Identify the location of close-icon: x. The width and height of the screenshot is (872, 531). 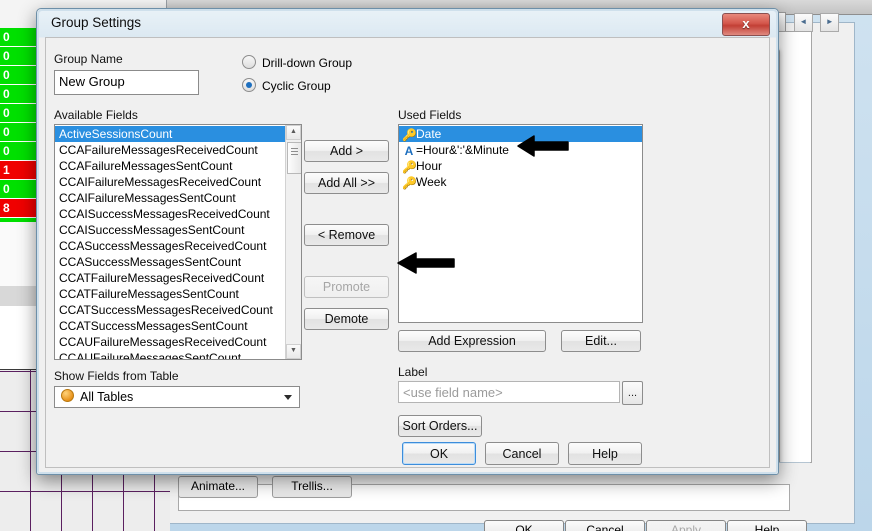
(746, 24).